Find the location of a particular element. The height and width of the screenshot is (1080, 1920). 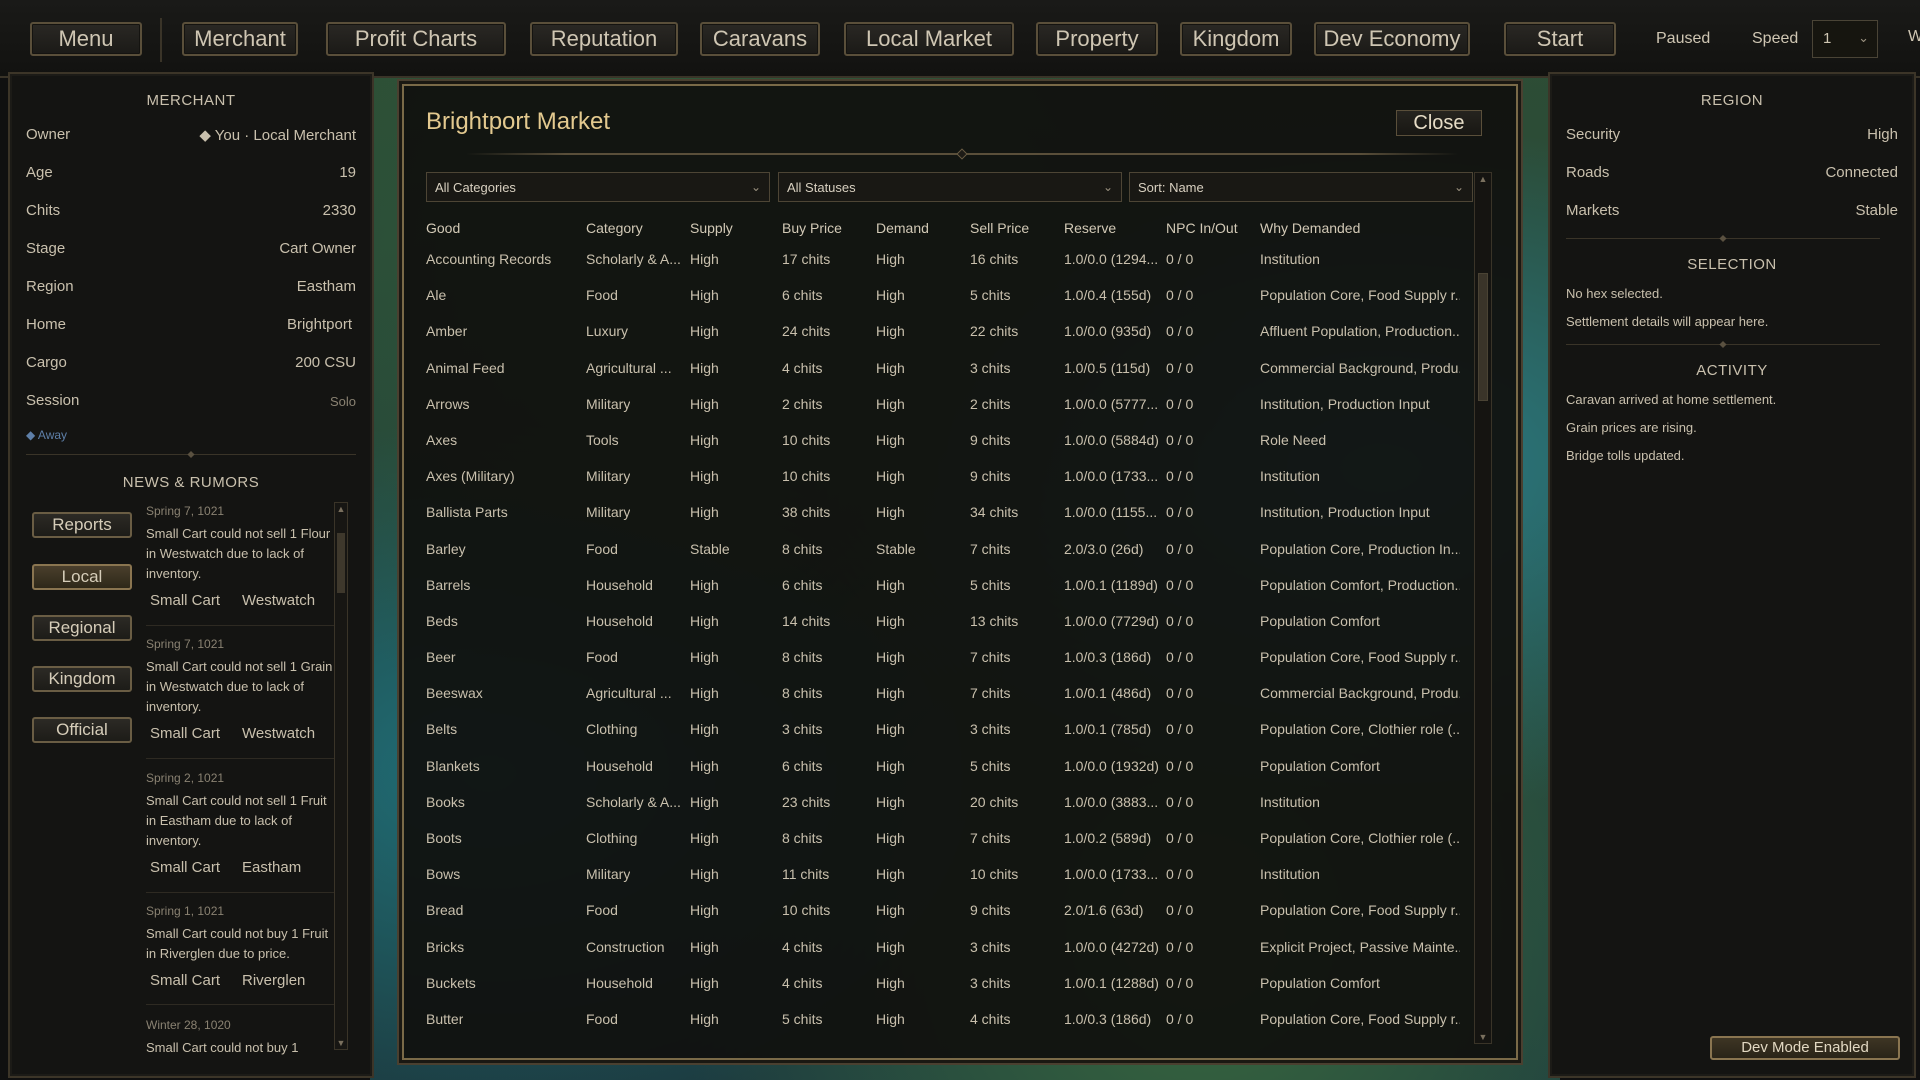

news-tag-link: Riverglen is located at coordinates (273, 980).